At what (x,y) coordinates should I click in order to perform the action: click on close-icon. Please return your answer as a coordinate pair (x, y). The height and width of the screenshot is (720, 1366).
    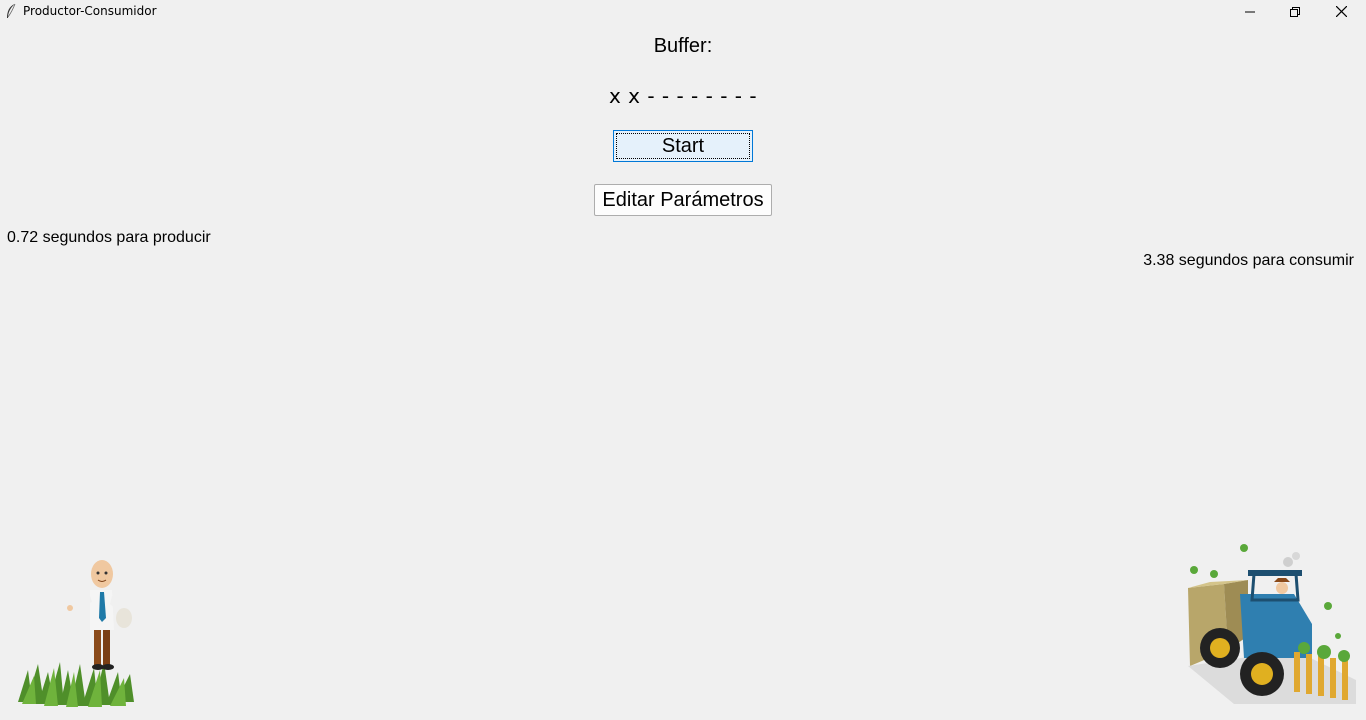
    Looking at the image, I should click on (1341, 11).